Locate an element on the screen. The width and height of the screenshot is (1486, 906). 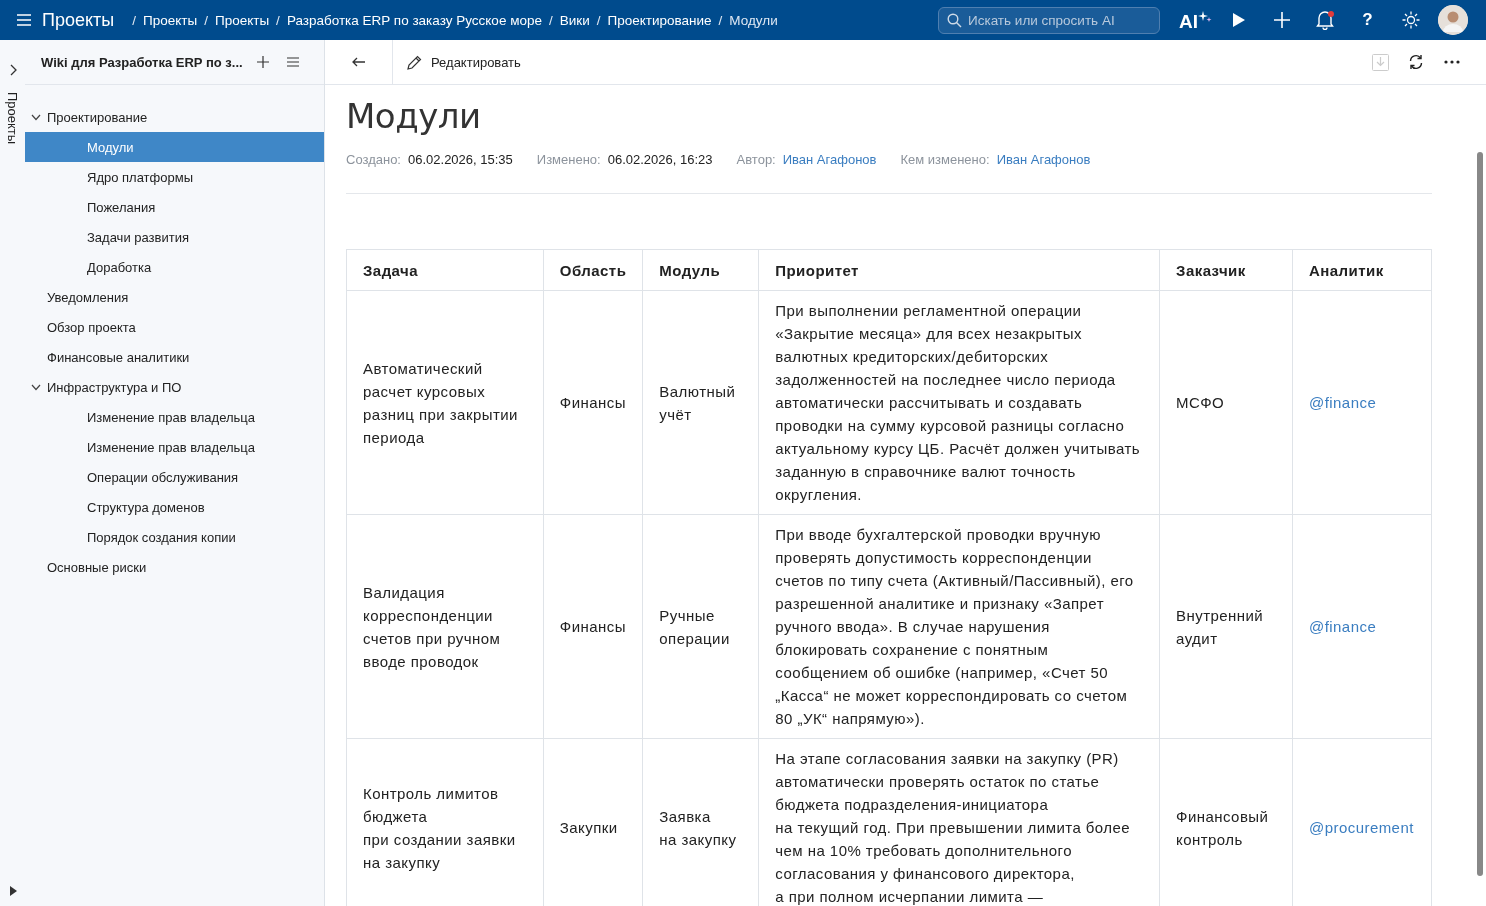
search-field: Искать или спросить AI is located at coordinates (1049, 20).